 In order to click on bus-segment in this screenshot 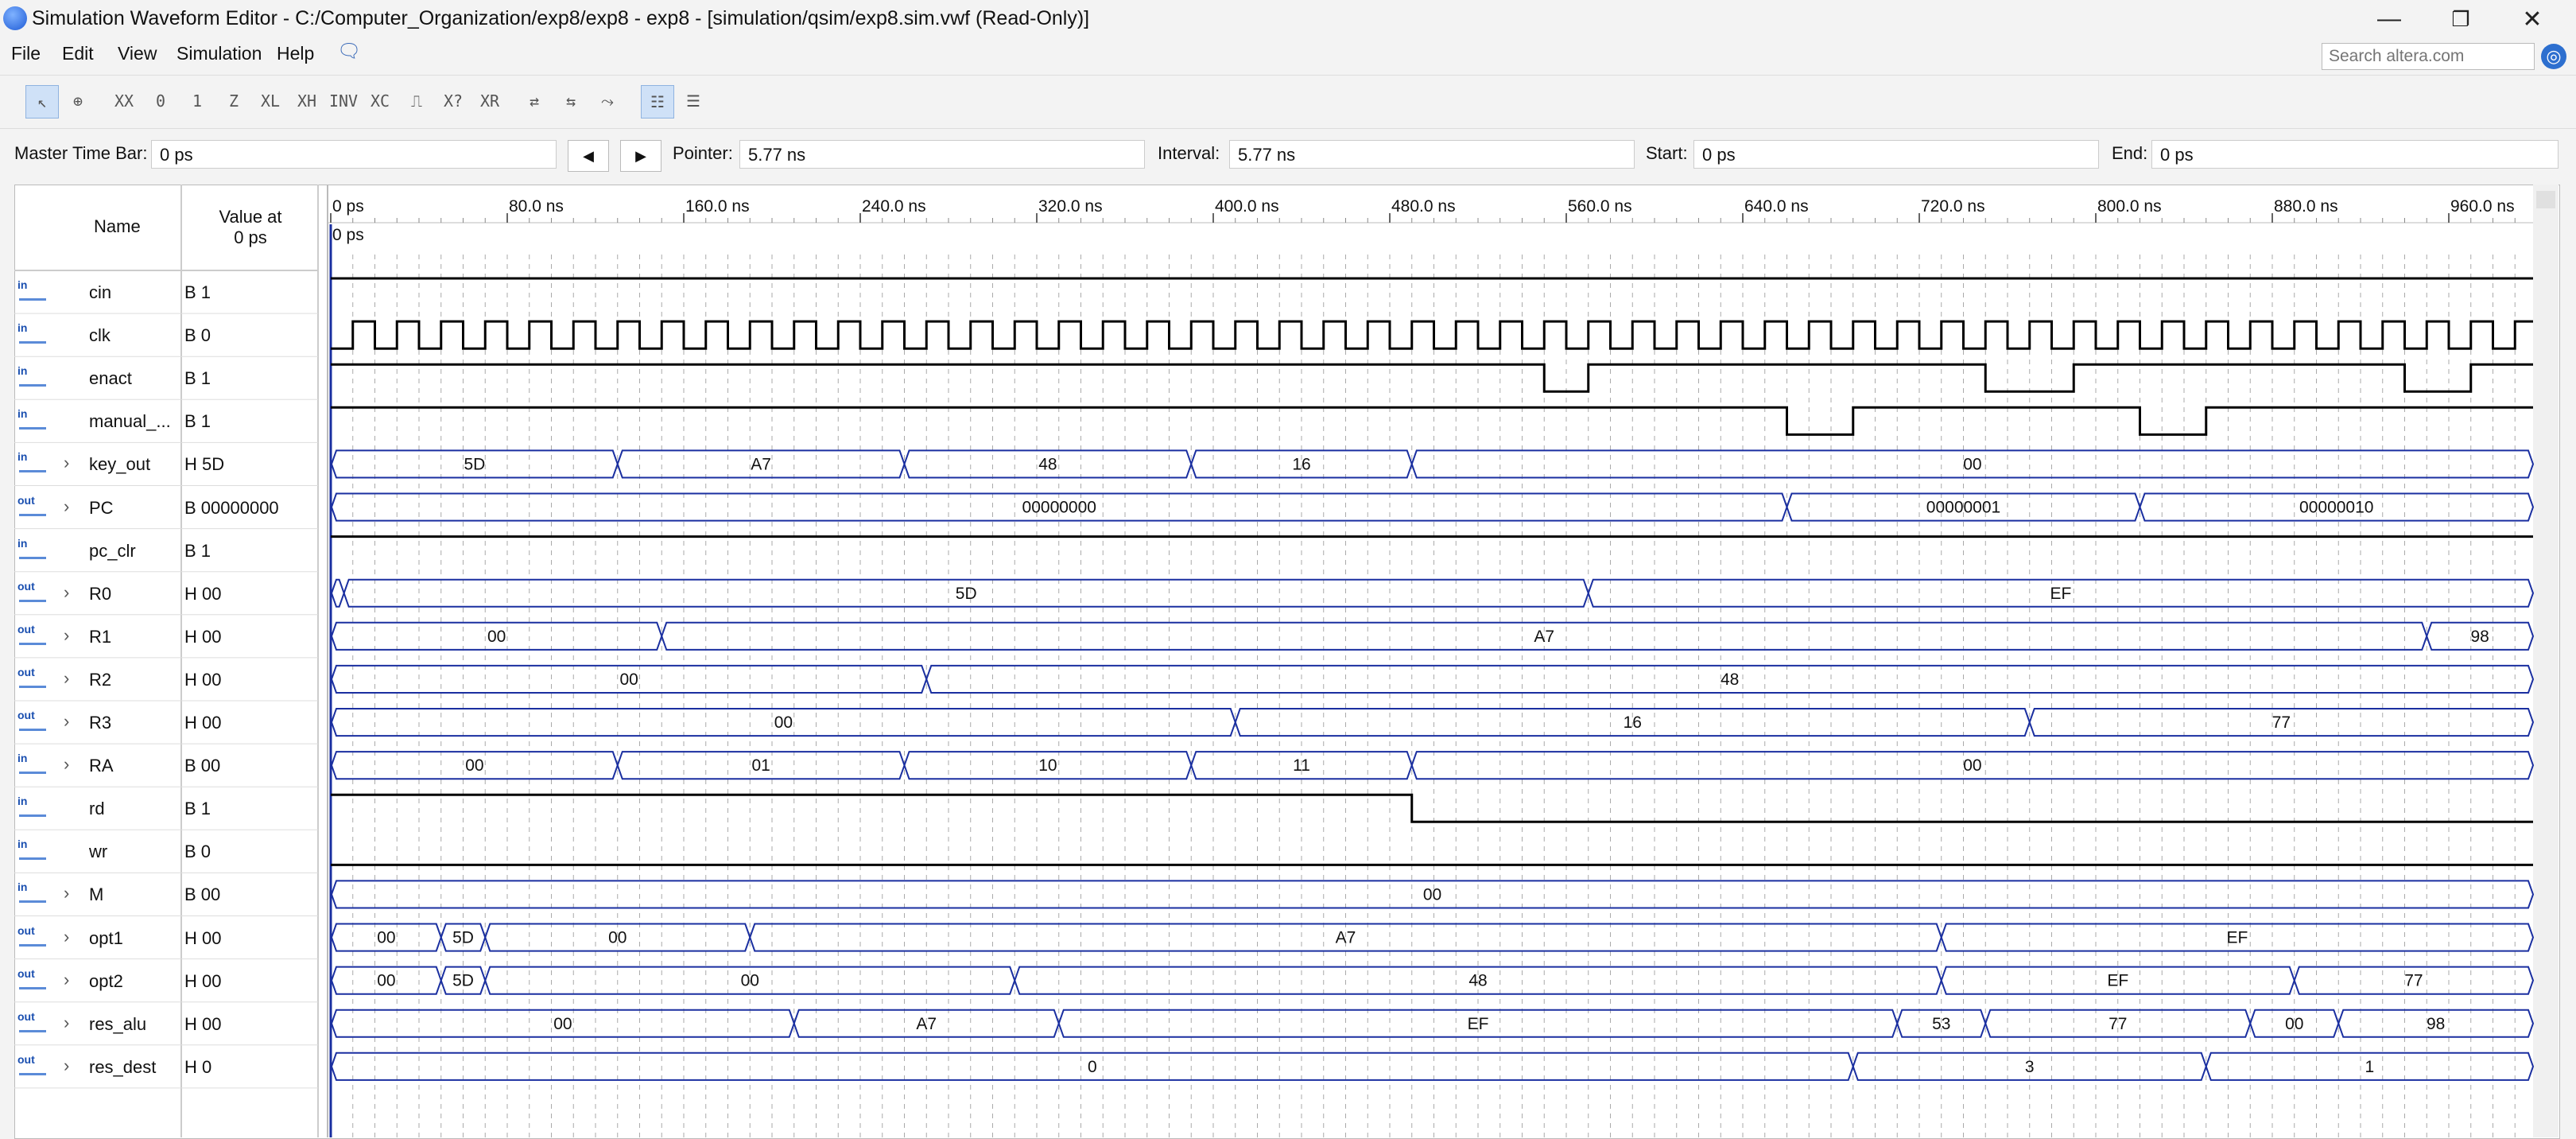, I will do `click(337, 593)`.